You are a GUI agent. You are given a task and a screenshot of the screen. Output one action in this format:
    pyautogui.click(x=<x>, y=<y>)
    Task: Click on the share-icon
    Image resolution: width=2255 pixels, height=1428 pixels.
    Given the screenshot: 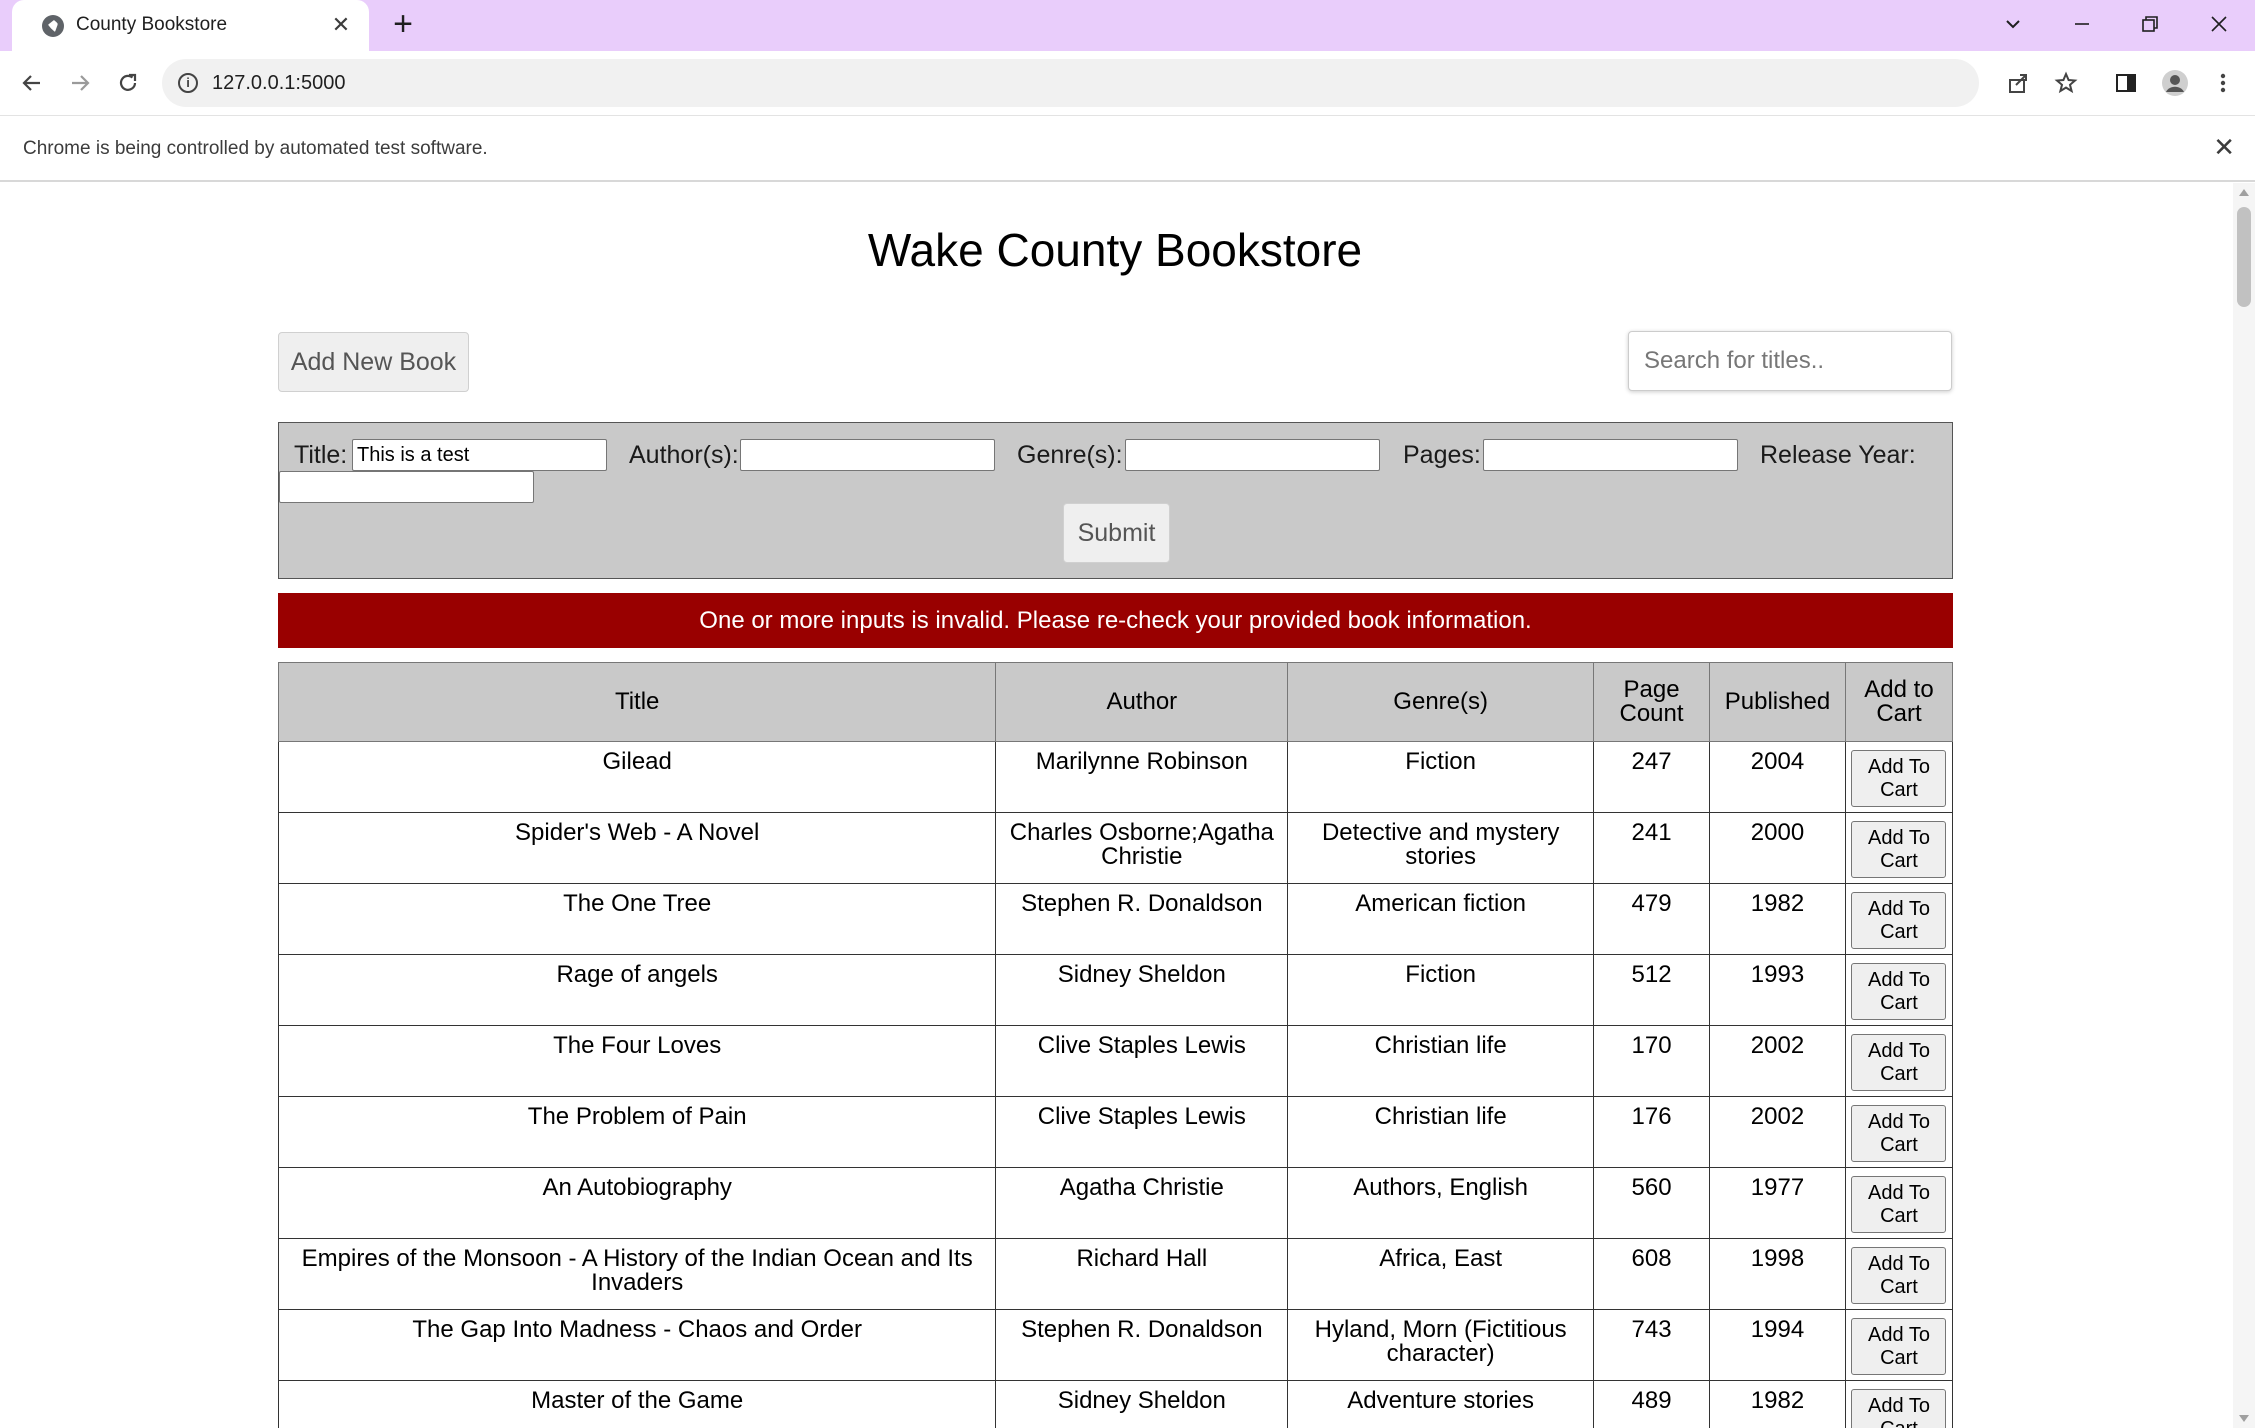 What is the action you would take?
    pyautogui.click(x=2018, y=83)
    